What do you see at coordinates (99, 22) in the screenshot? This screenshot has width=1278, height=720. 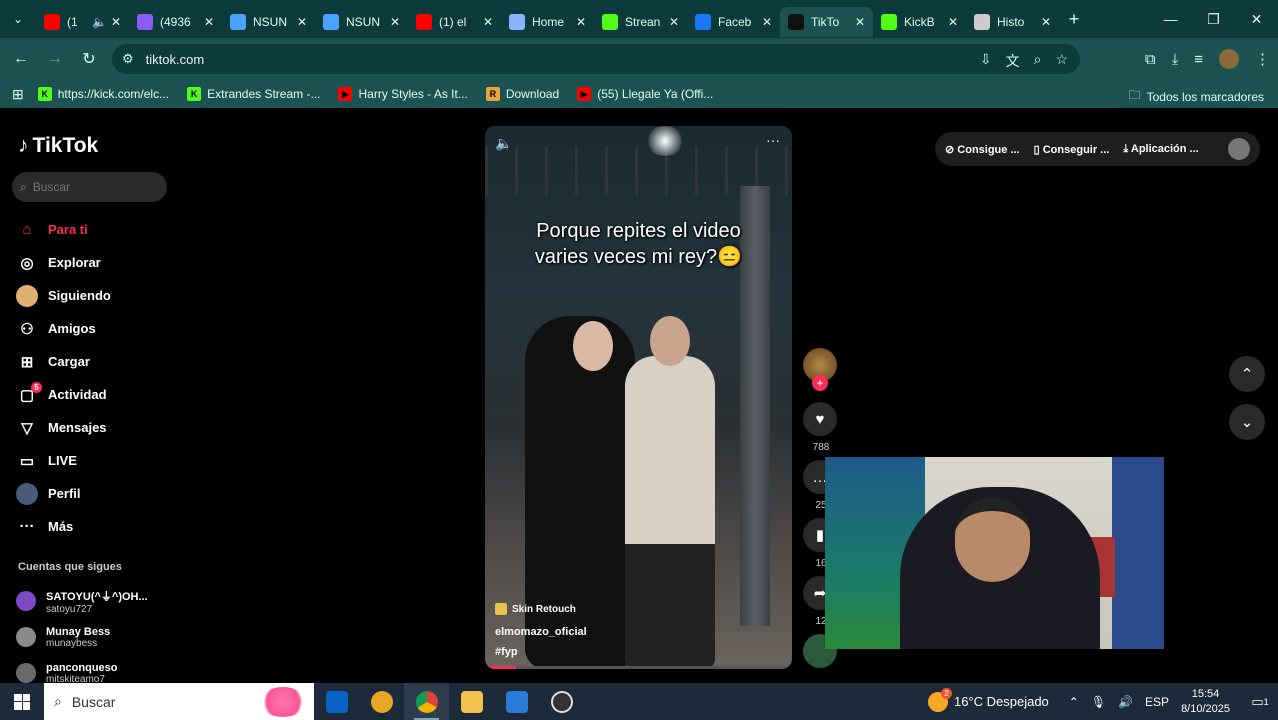 I see `audio-icon: 🔈` at bounding box center [99, 22].